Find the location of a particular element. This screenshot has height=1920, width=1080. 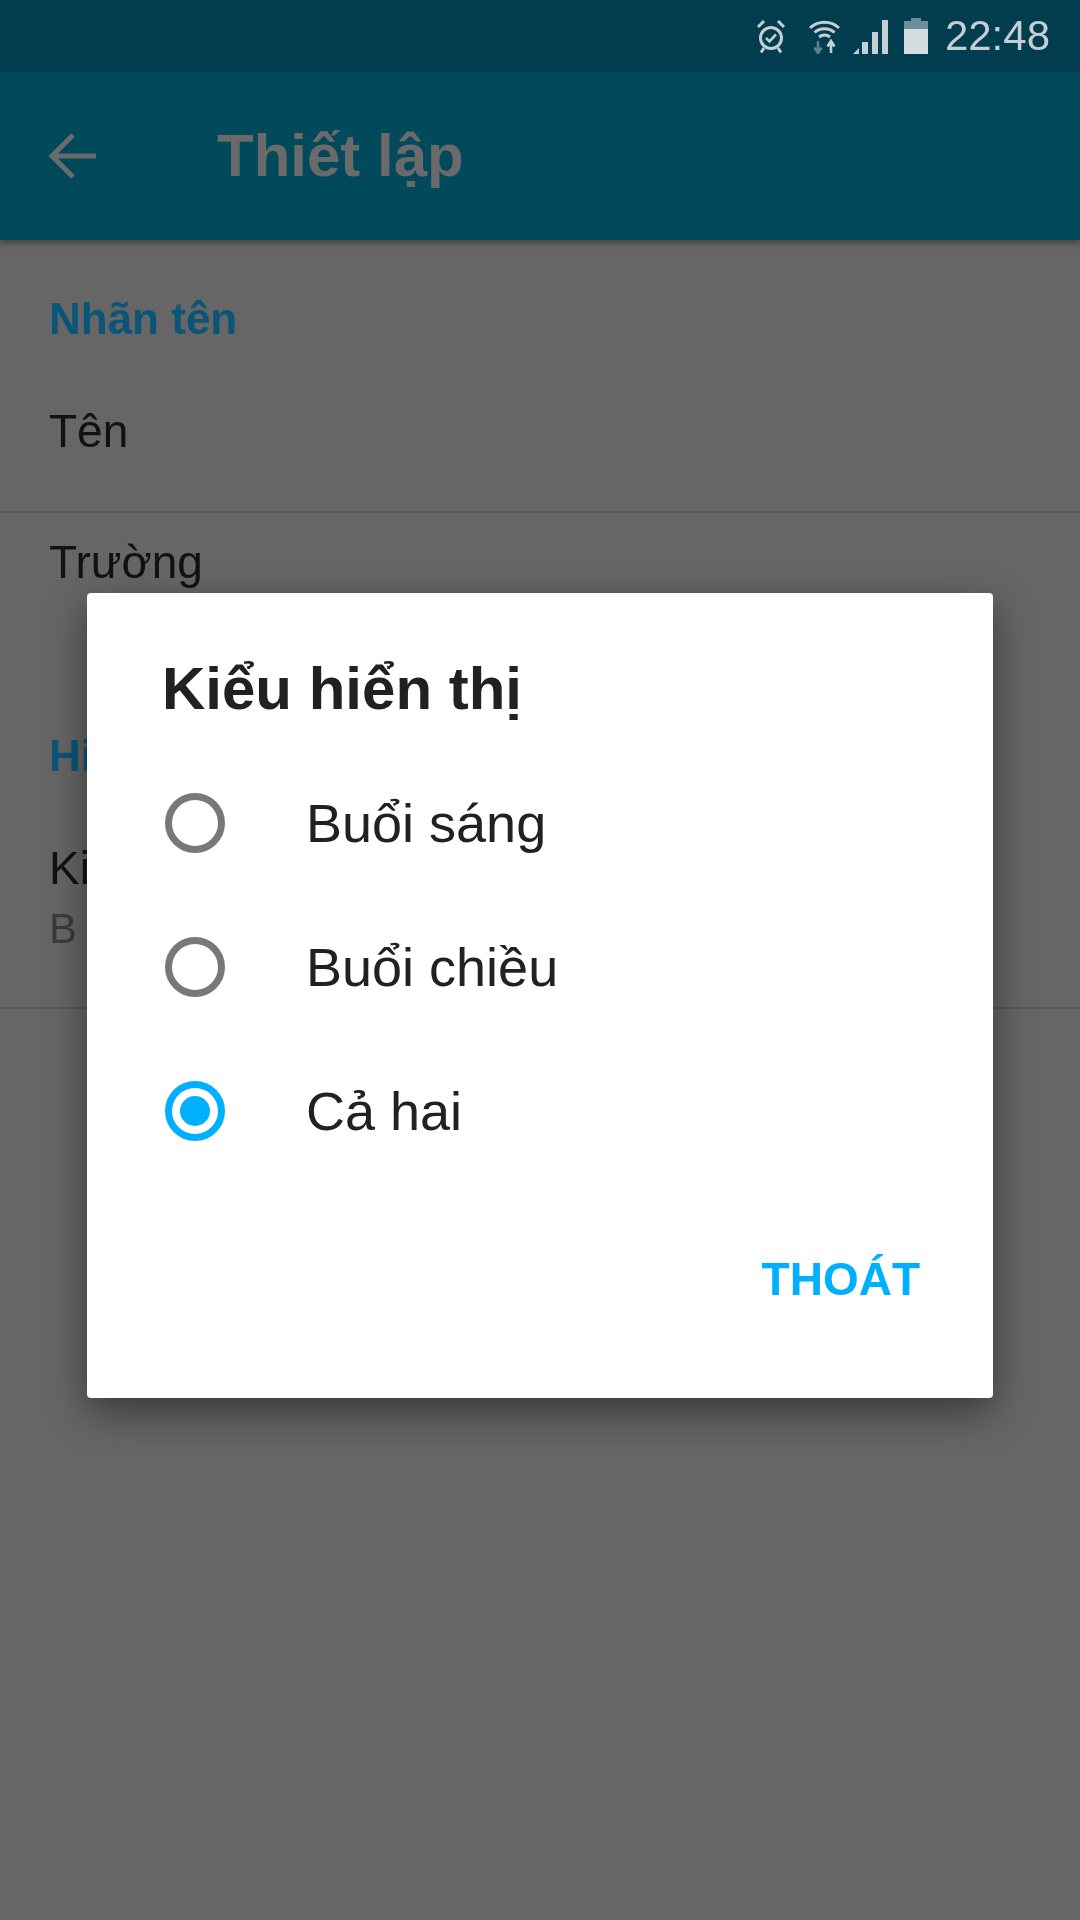

alarm-clock-icon is located at coordinates (770, 36).